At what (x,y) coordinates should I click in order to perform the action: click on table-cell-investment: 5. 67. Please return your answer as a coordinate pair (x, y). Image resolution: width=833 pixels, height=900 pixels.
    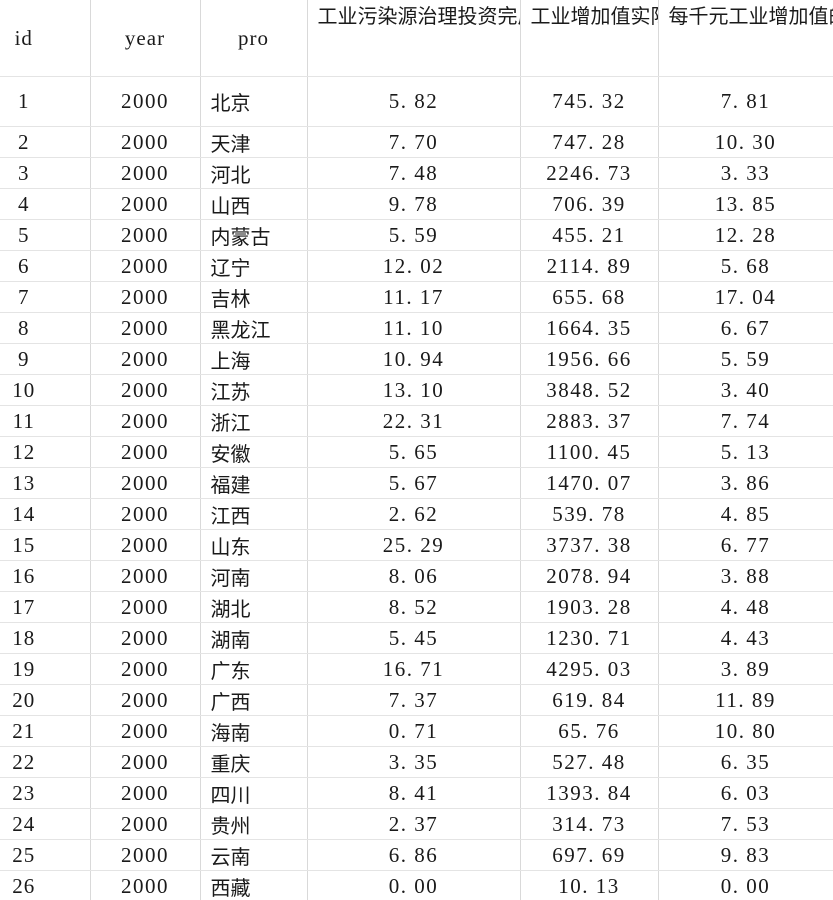
    Looking at the image, I should click on (414, 483).